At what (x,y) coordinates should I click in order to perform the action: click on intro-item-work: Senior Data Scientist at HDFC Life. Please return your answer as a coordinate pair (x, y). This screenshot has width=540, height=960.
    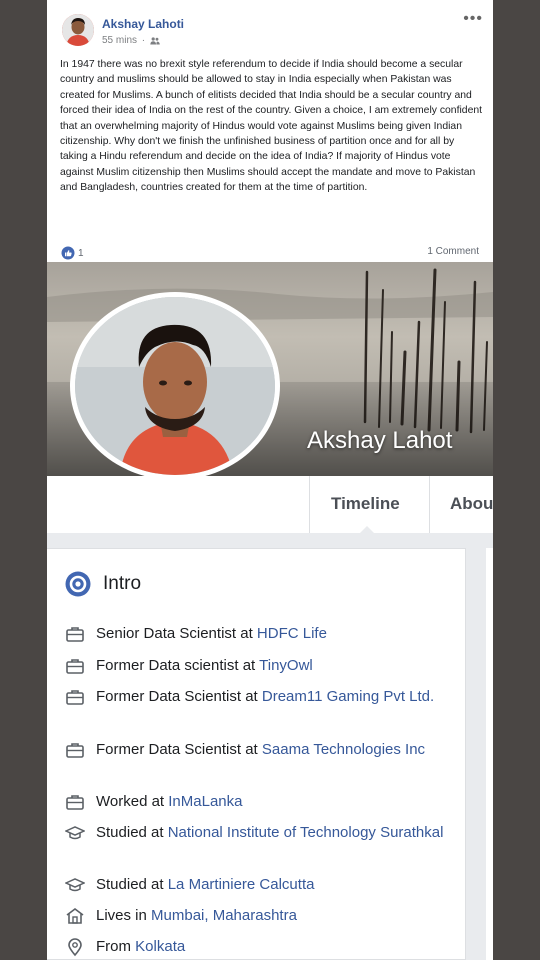
    Looking at the image, I should click on (260, 633).